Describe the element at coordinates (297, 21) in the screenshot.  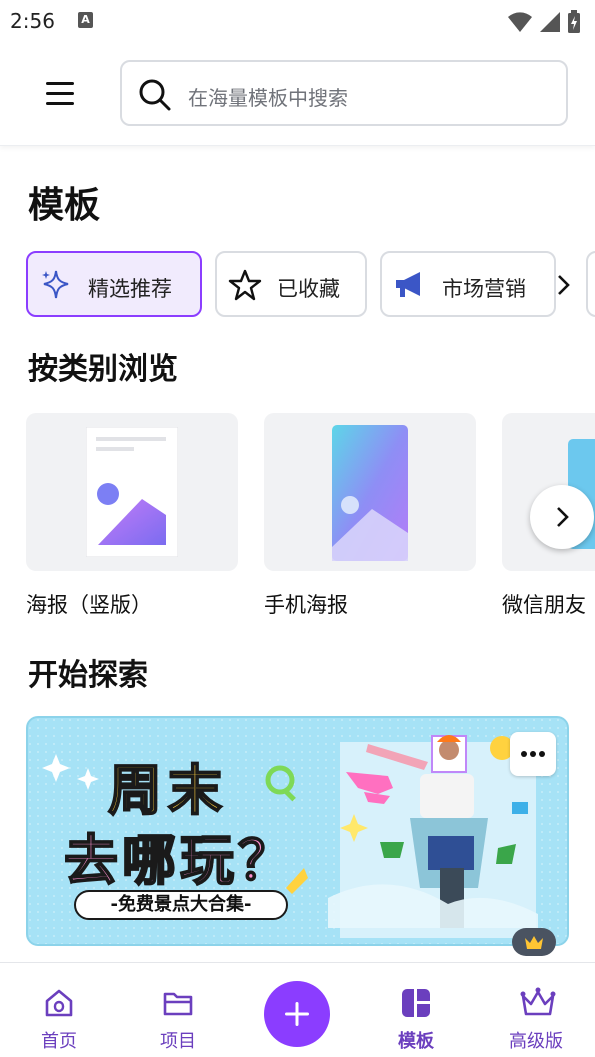
I see `status-bar: 2:56 A` at that location.